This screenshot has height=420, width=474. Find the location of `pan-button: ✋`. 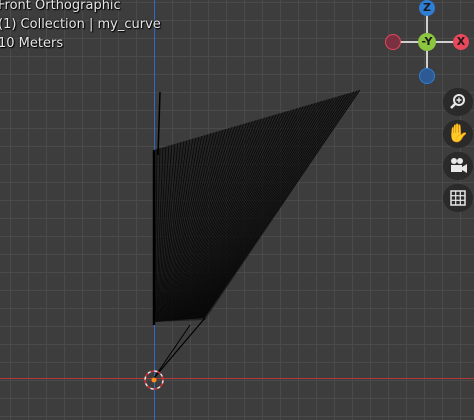

pan-button: ✋ is located at coordinates (458, 134).